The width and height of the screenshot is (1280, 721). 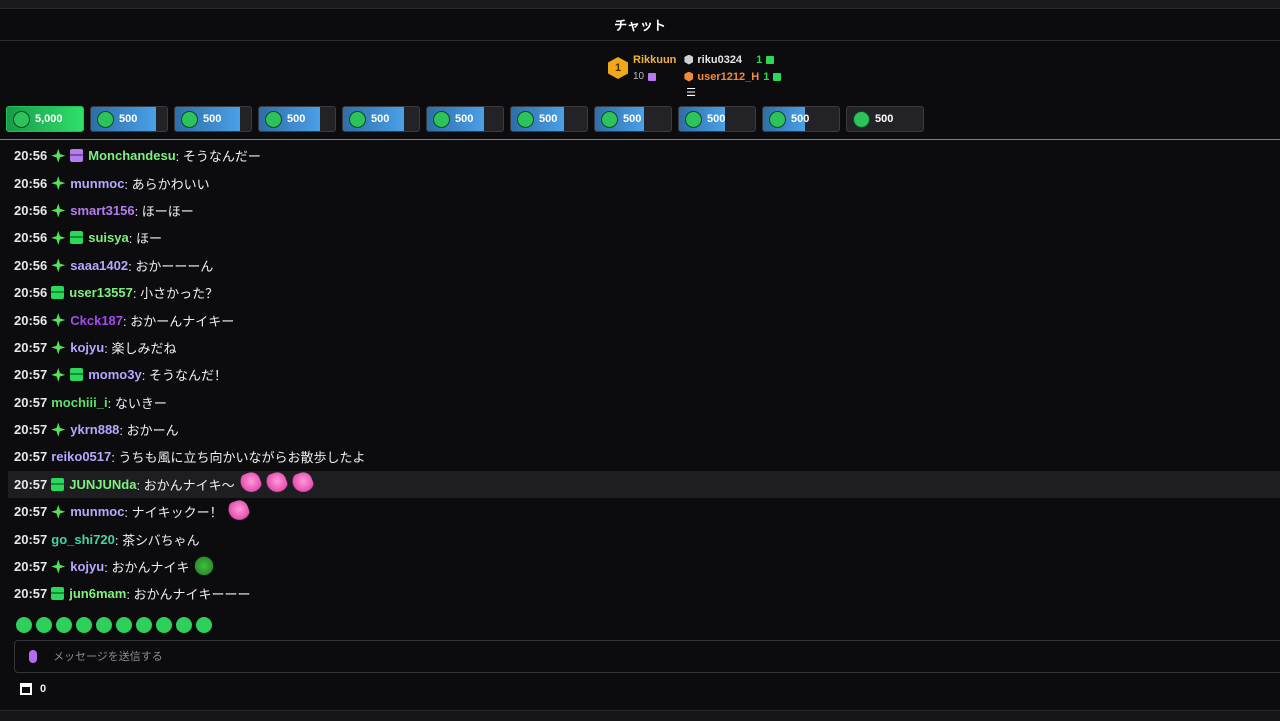 What do you see at coordinates (644, 237) in the screenshot?
I see `chat-message: 20:56 suisya: ほー` at bounding box center [644, 237].